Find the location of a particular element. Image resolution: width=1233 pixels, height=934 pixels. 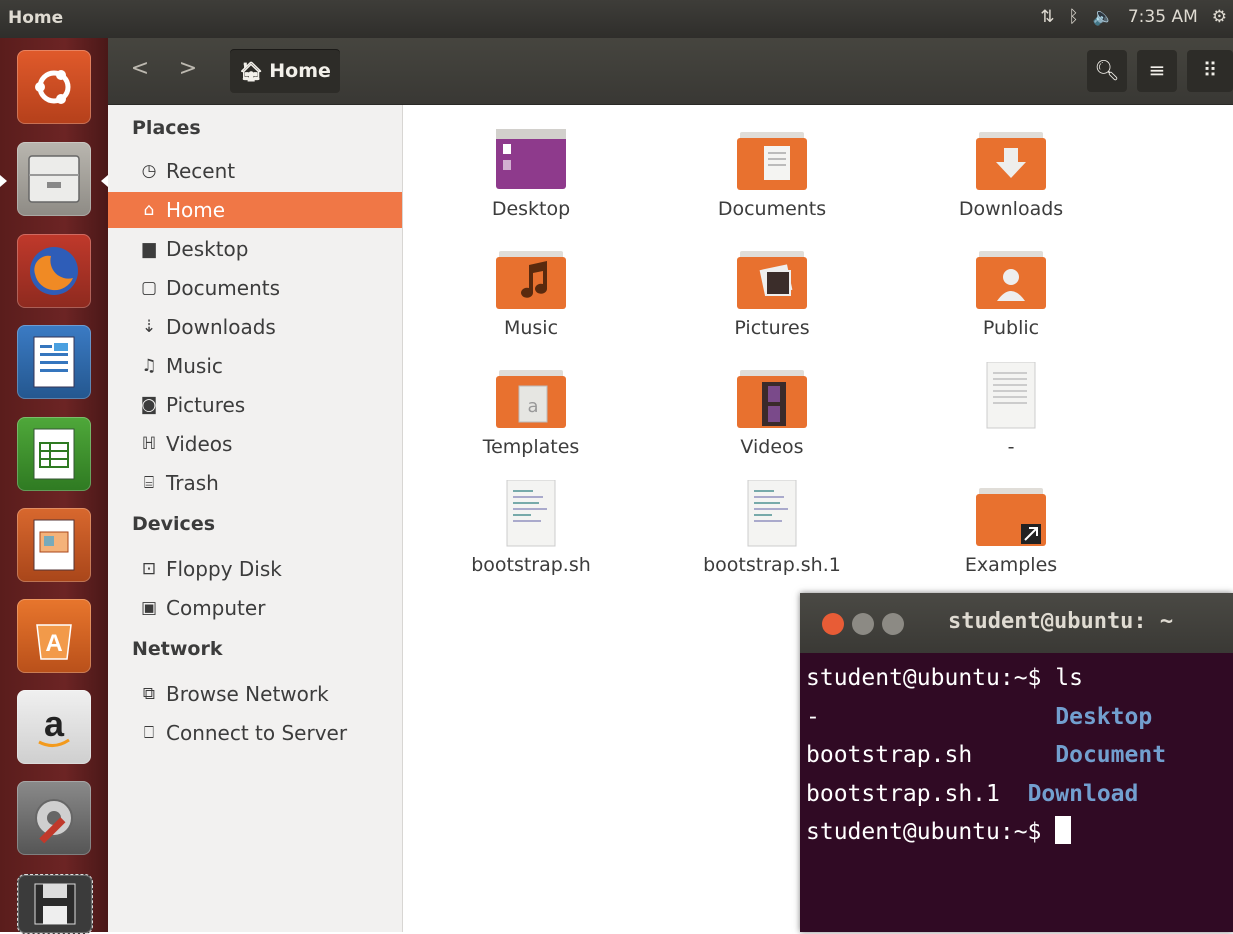

server-icon: ⎕ is located at coordinates (149, 733).